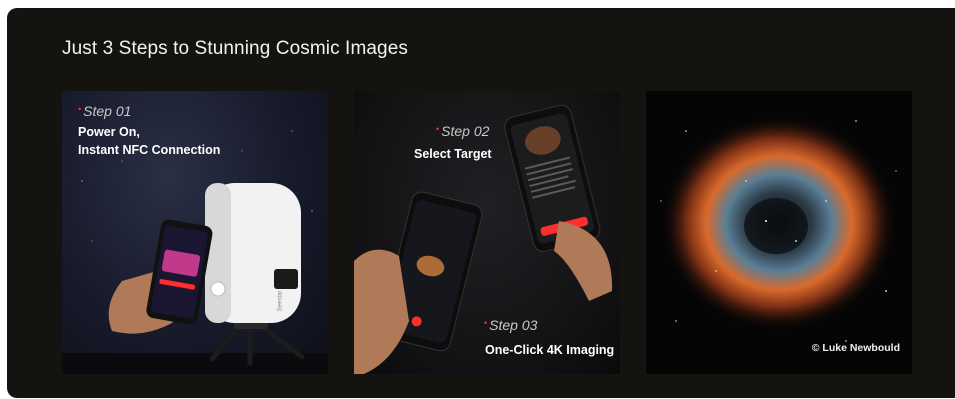 The width and height of the screenshot is (955, 399). What do you see at coordinates (105, 111) in the screenshot?
I see `step-01-label: • Step 01` at bounding box center [105, 111].